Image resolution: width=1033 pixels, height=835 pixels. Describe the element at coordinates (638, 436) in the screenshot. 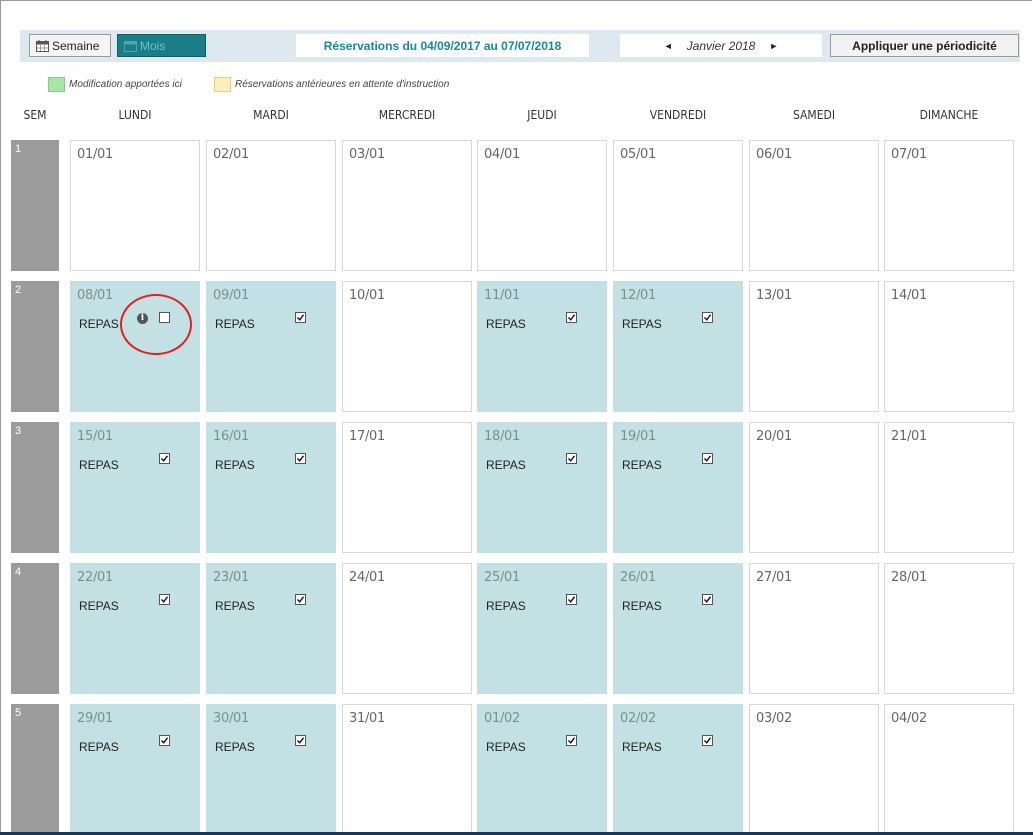

I see `day-date: 19/01` at that location.